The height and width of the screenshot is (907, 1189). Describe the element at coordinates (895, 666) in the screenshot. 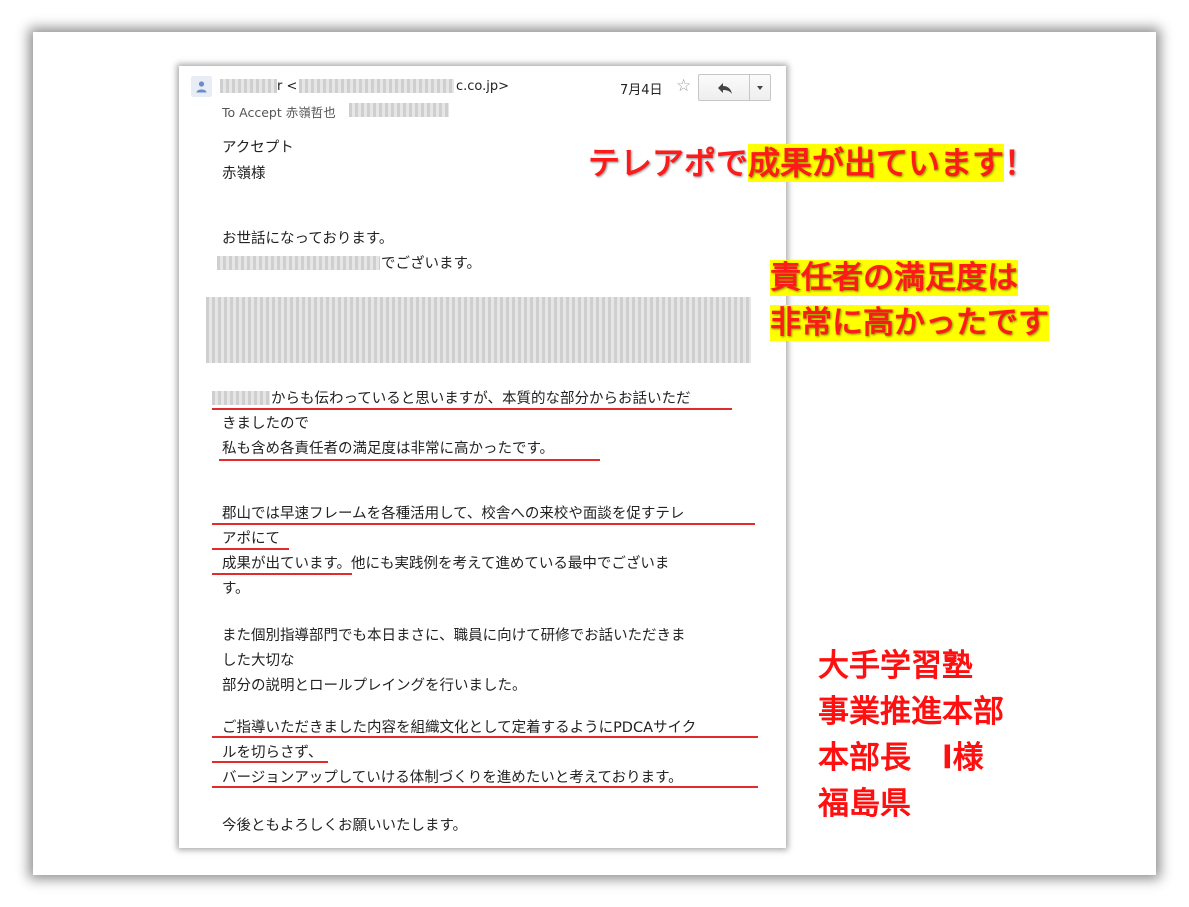

I see `sender-company: 大手学習塾` at that location.